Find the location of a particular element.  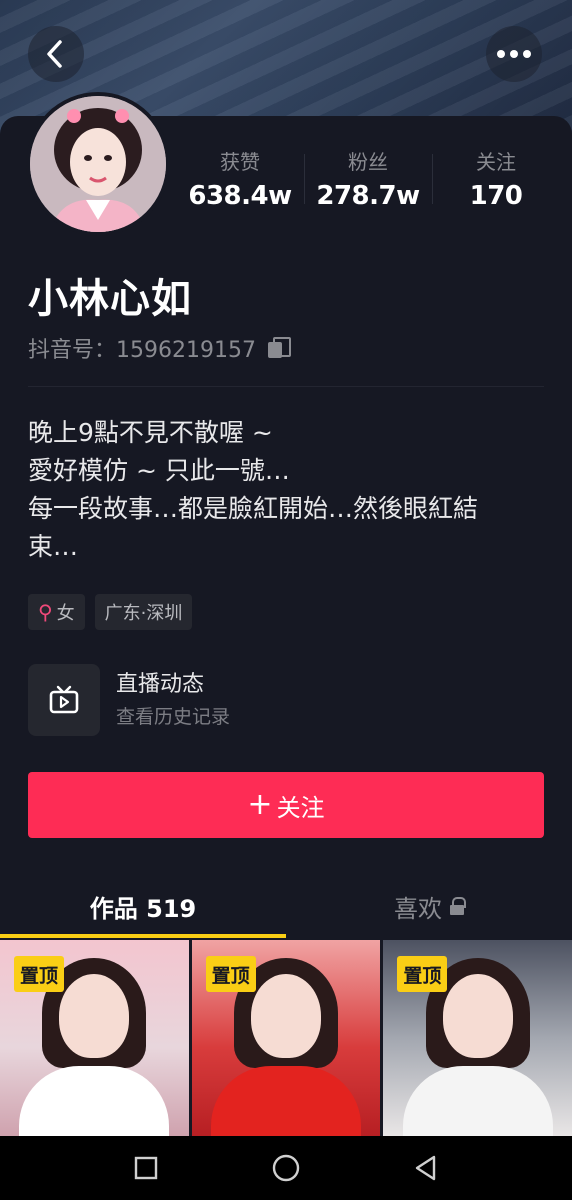

tab-likes-label: 喜欢 is located at coordinates (418, 908).